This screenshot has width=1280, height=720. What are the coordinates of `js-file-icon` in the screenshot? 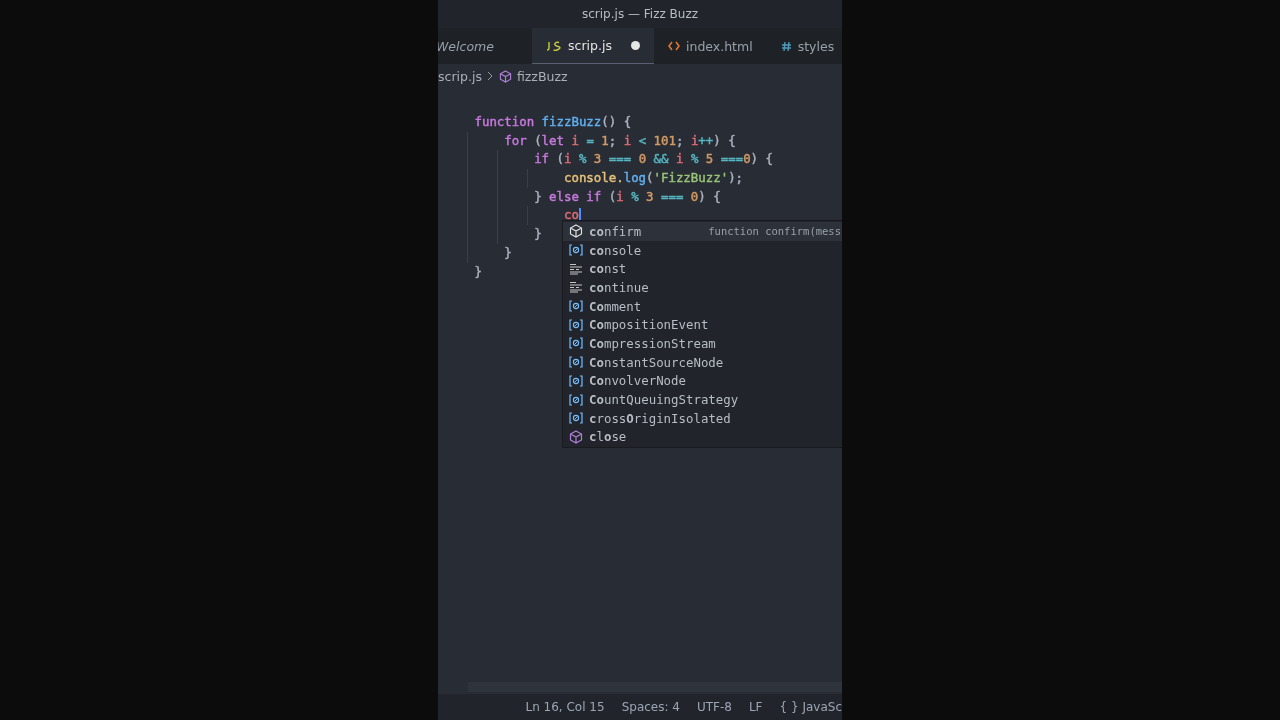 It's located at (554, 45).